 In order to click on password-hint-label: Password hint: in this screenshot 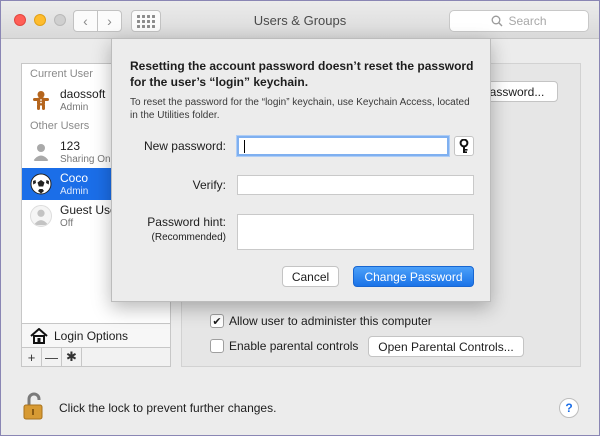, I will do `click(186, 222)`.